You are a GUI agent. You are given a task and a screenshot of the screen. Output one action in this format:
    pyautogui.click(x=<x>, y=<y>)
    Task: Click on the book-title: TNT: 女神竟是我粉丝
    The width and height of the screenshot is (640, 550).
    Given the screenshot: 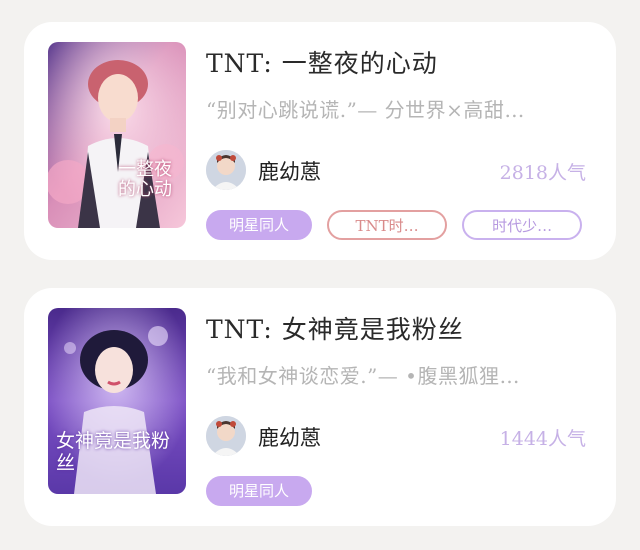 What is the action you would take?
    pyautogui.click(x=335, y=328)
    